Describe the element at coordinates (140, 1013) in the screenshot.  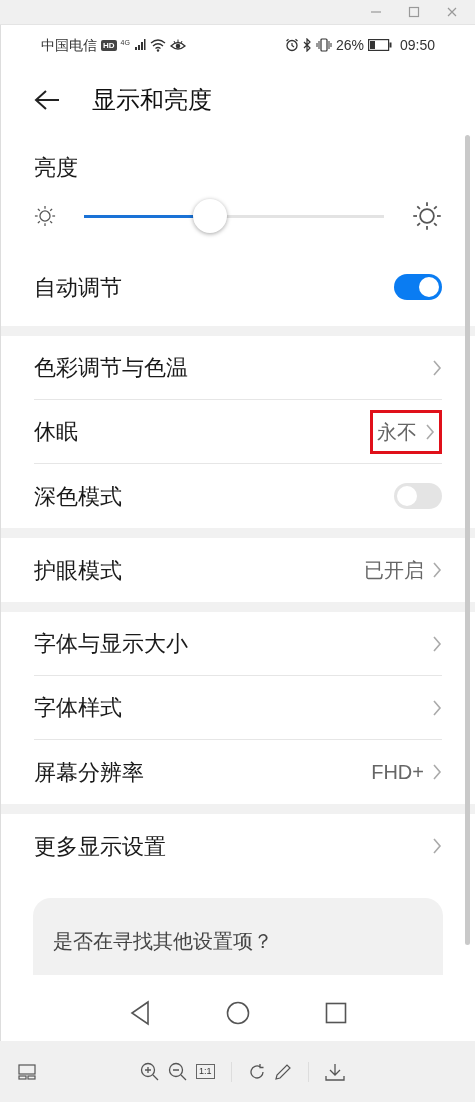
I see `back-icon` at that location.